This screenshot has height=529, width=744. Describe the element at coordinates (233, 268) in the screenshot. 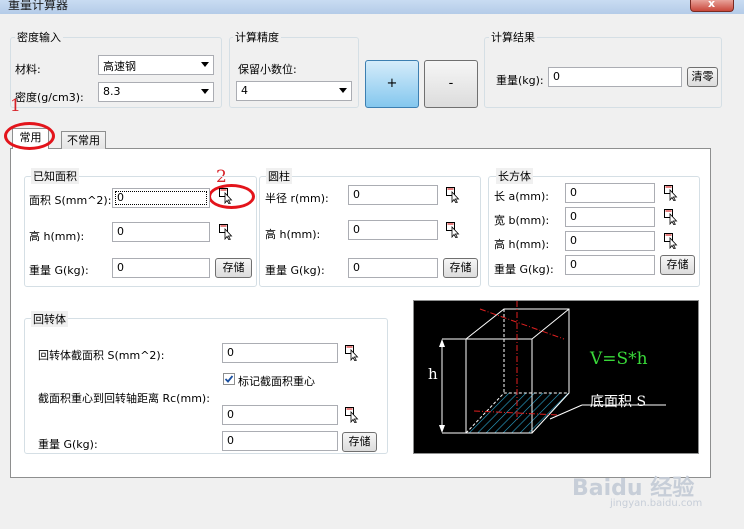

I see `store-button: 存储` at that location.